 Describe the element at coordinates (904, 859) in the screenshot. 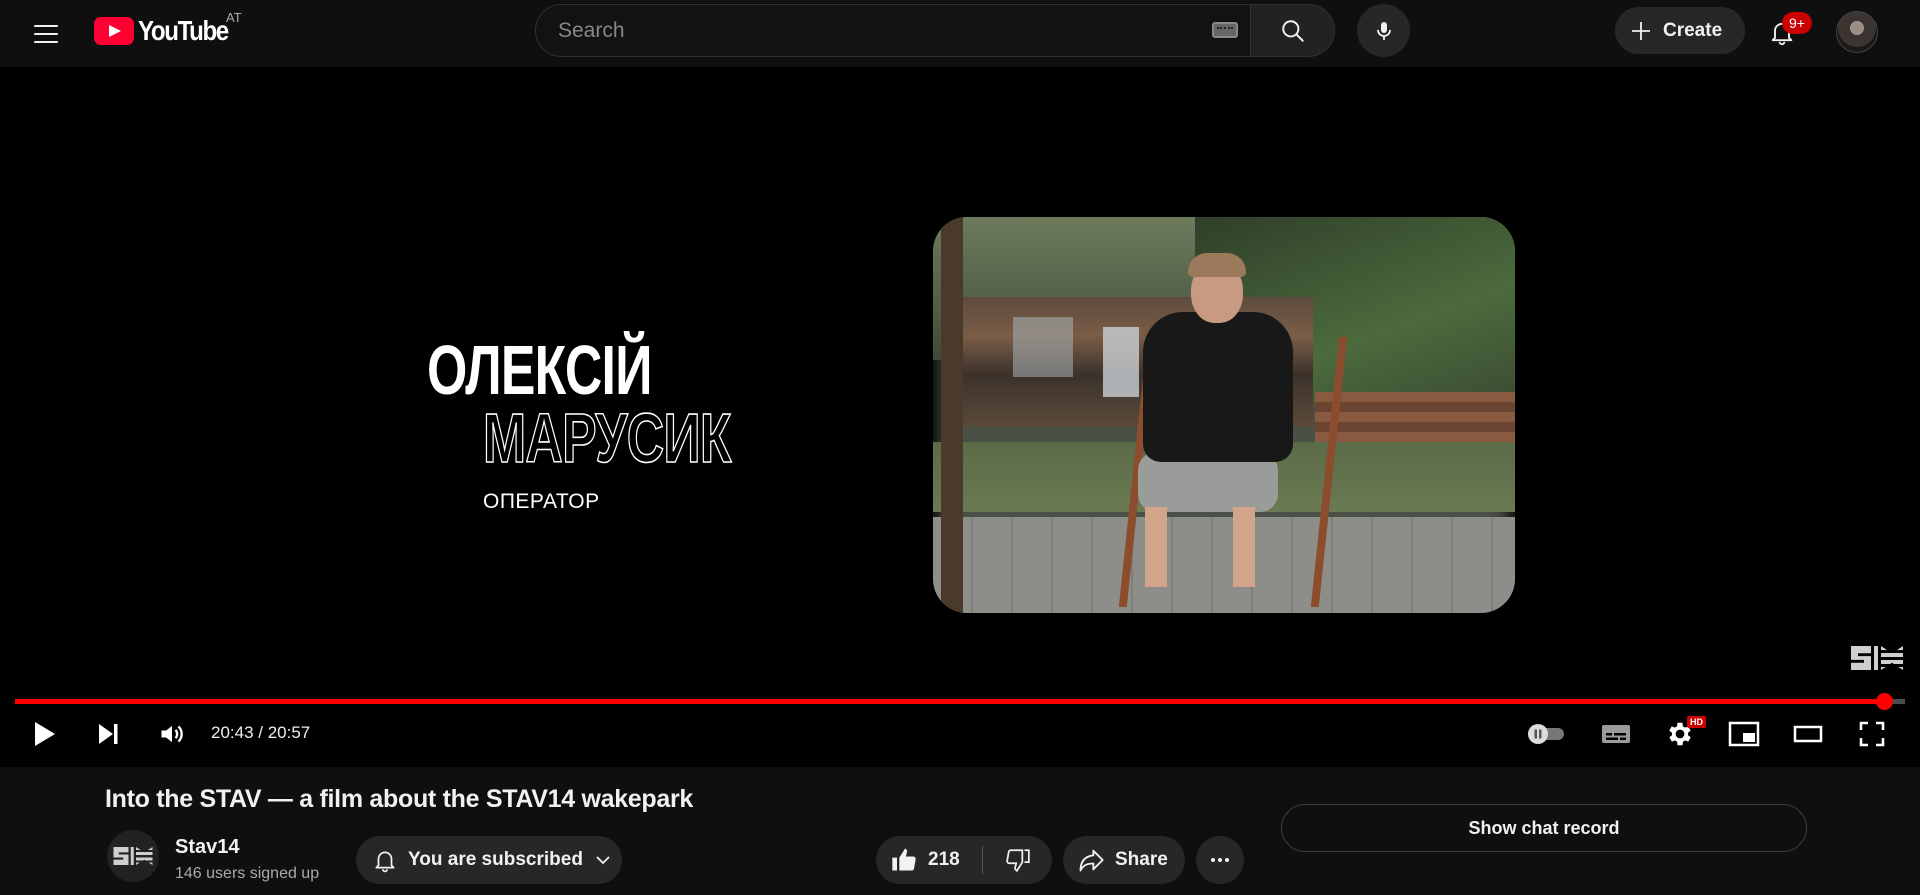

I see `thumbs-up-icon` at that location.